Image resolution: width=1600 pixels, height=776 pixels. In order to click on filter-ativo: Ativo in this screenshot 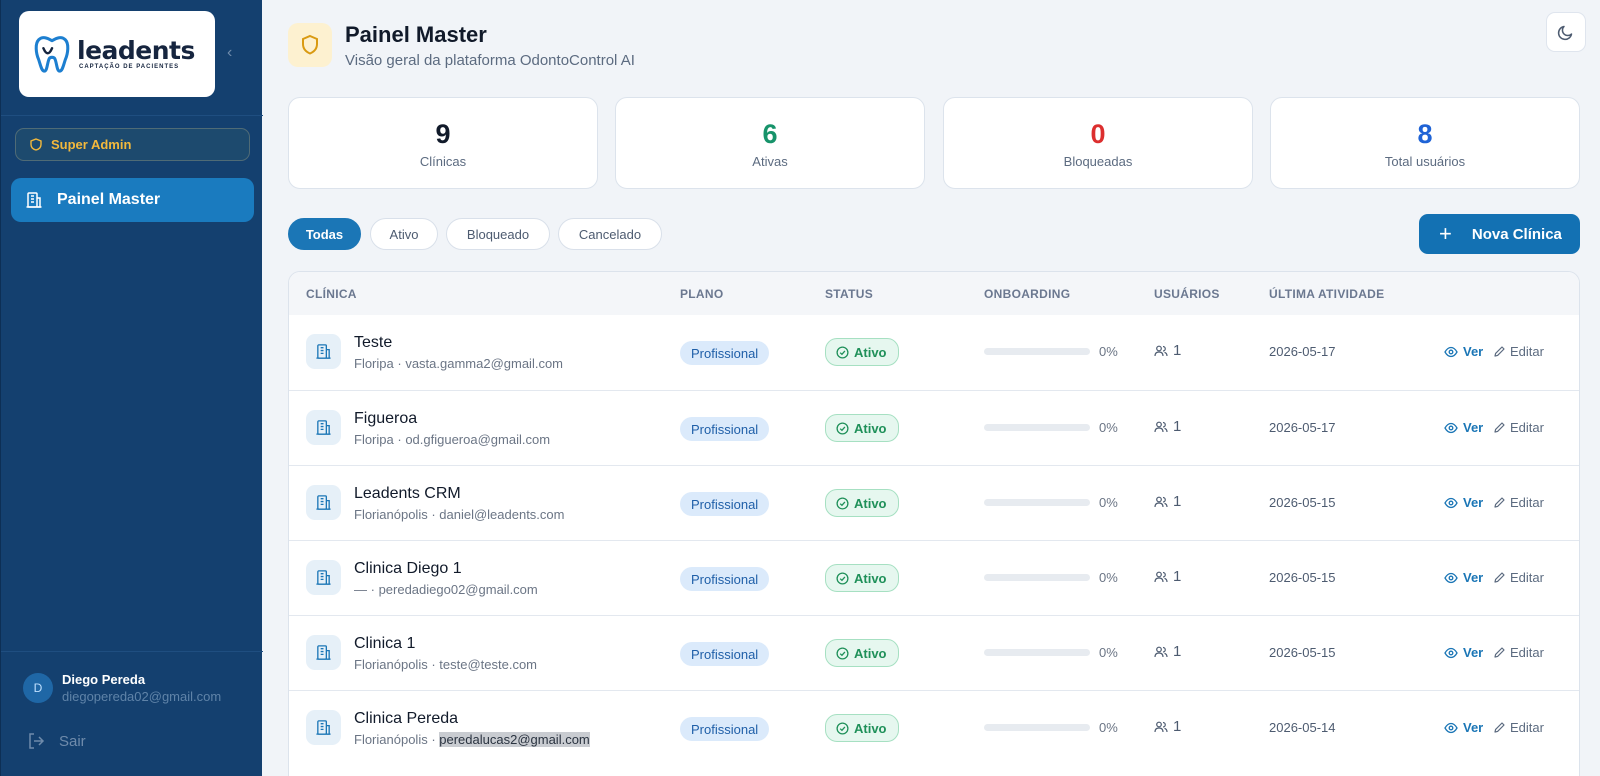, I will do `click(404, 234)`.